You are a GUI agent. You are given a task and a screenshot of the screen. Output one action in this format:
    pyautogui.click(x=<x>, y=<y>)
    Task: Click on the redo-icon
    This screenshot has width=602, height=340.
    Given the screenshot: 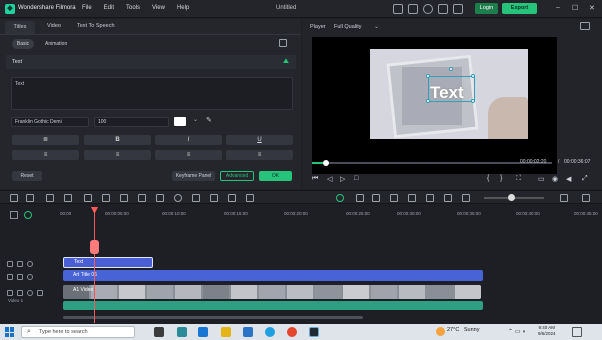 What is the action you would take?
    pyautogui.click(x=68, y=198)
    